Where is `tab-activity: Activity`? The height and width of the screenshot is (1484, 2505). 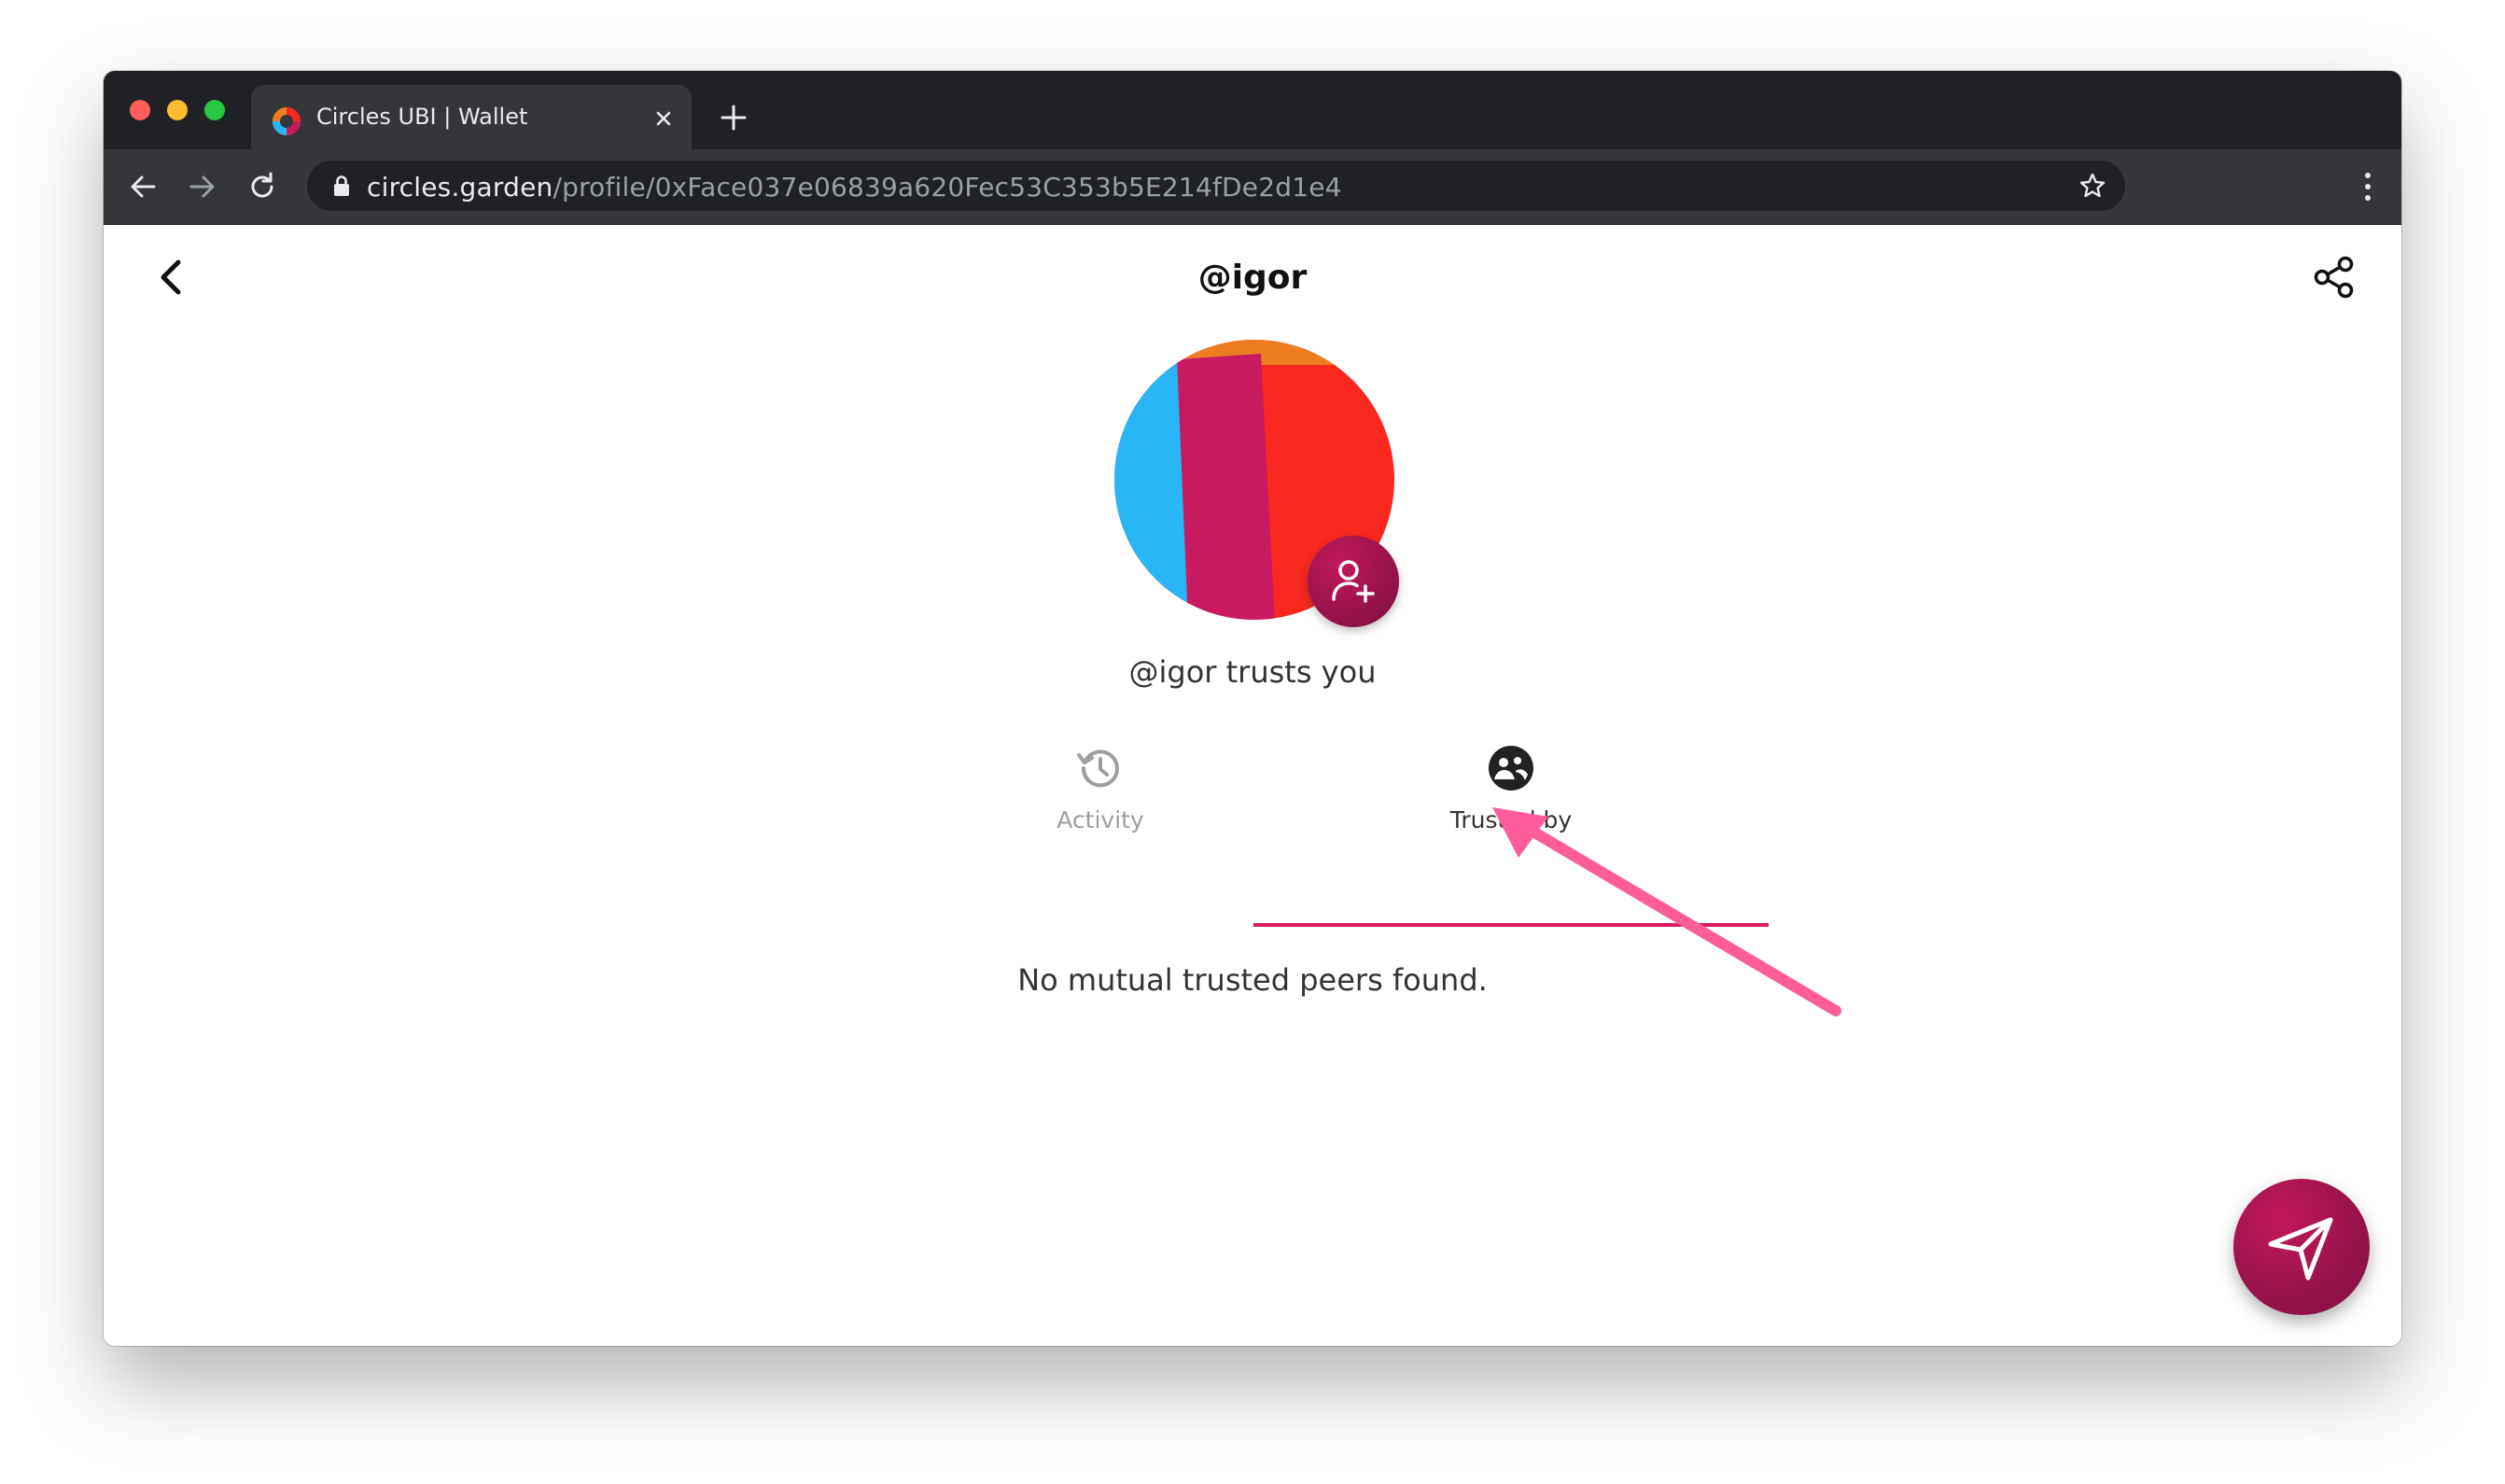 tab-activity: Activity is located at coordinates (1100, 799).